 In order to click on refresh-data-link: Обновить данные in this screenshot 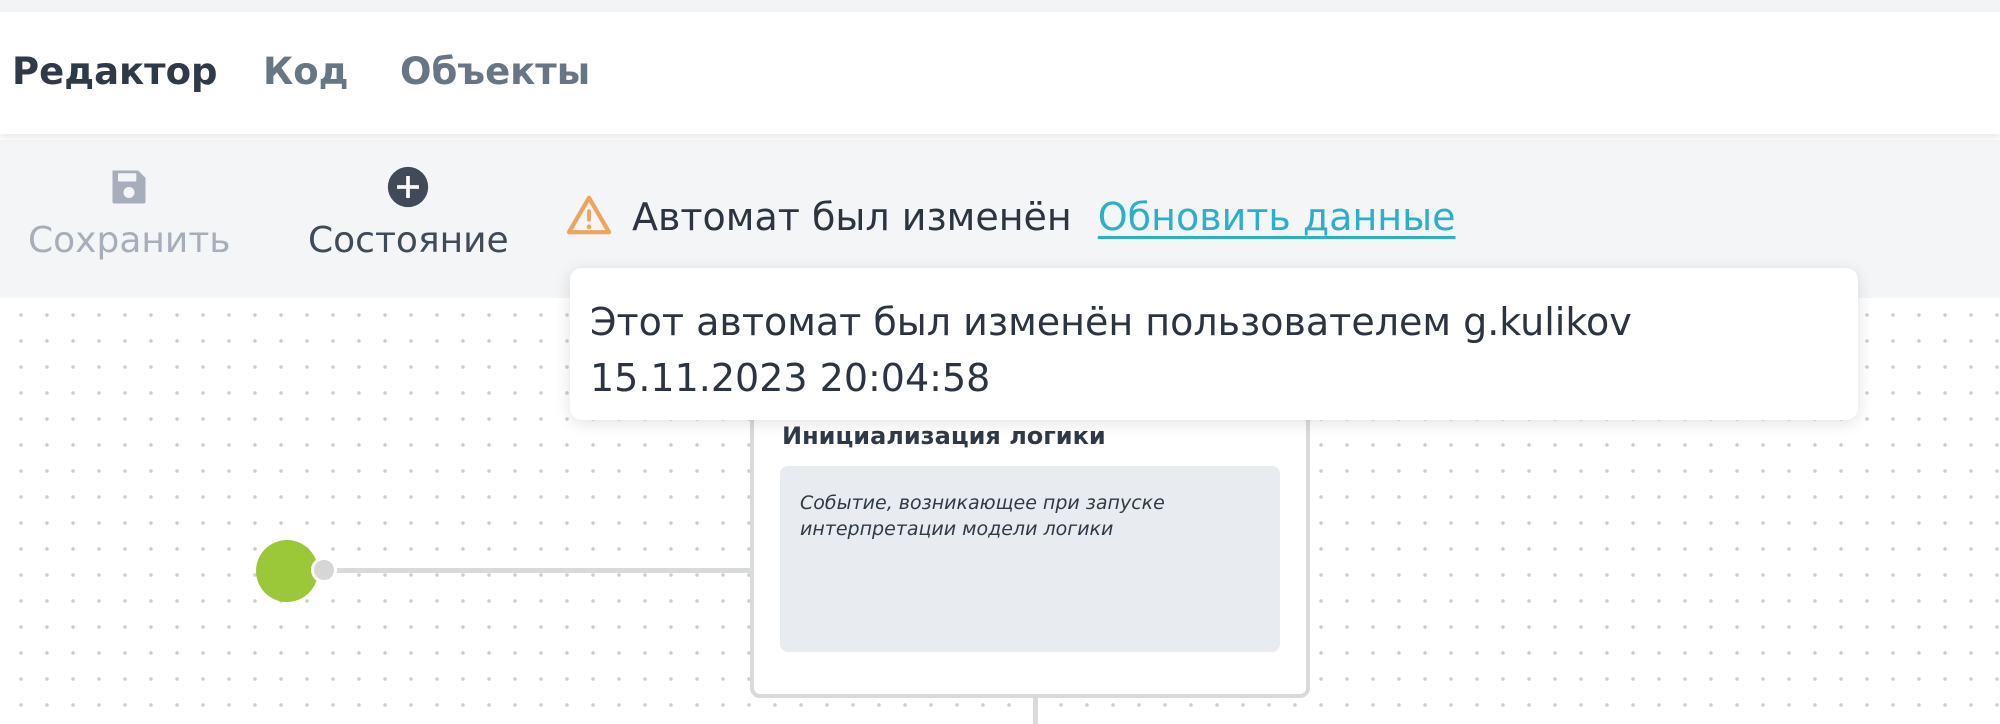, I will do `click(1277, 217)`.